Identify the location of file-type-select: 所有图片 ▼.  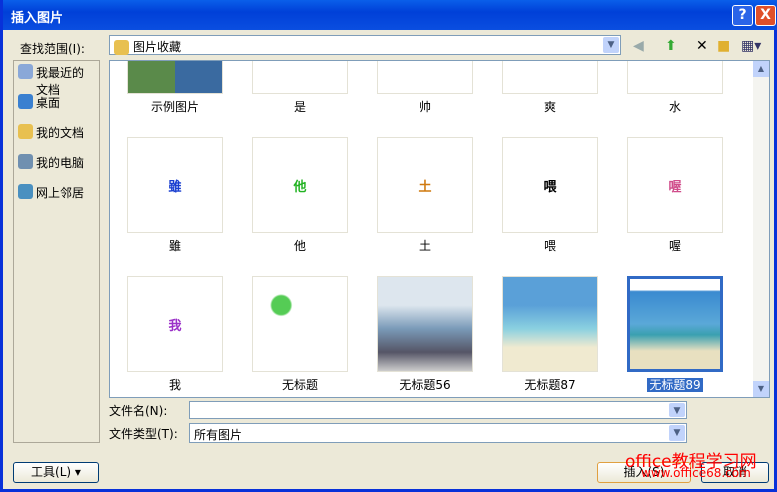
(438, 433).